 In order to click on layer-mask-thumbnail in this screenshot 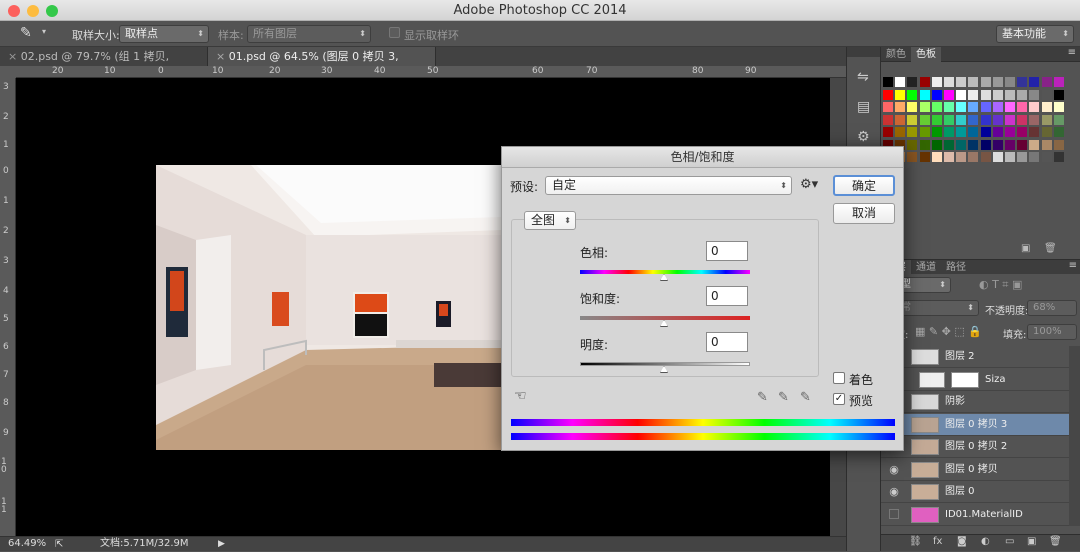, I will do `click(965, 379)`.